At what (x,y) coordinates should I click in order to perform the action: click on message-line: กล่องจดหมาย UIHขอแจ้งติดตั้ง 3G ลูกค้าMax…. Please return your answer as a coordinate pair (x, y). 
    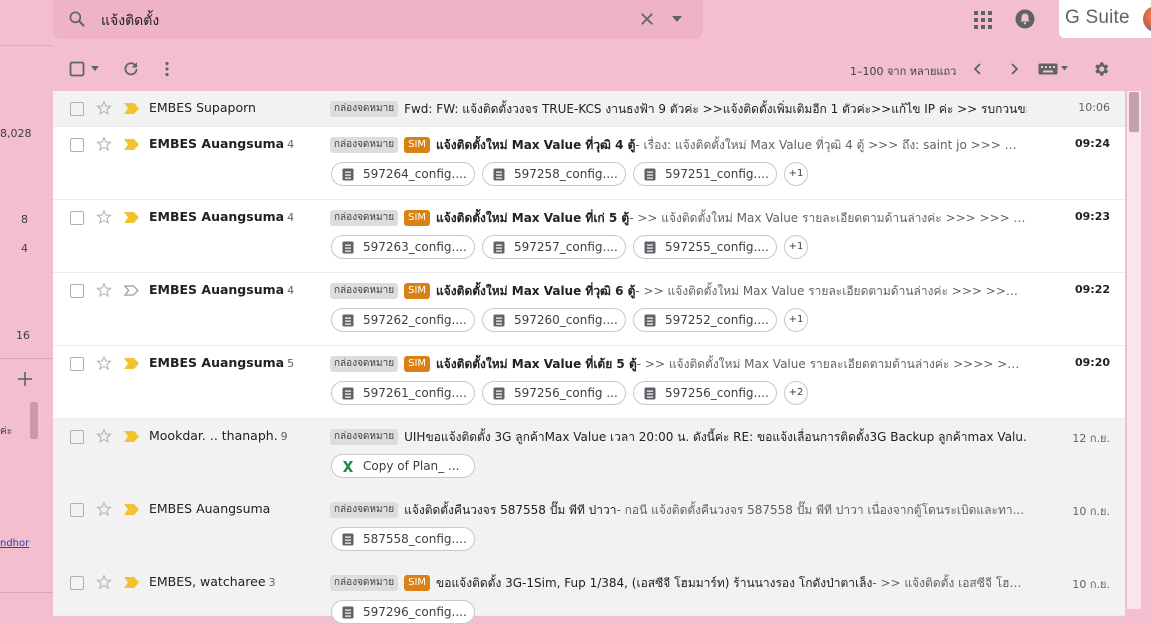
    Looking at the image, I should click on (678, 437).